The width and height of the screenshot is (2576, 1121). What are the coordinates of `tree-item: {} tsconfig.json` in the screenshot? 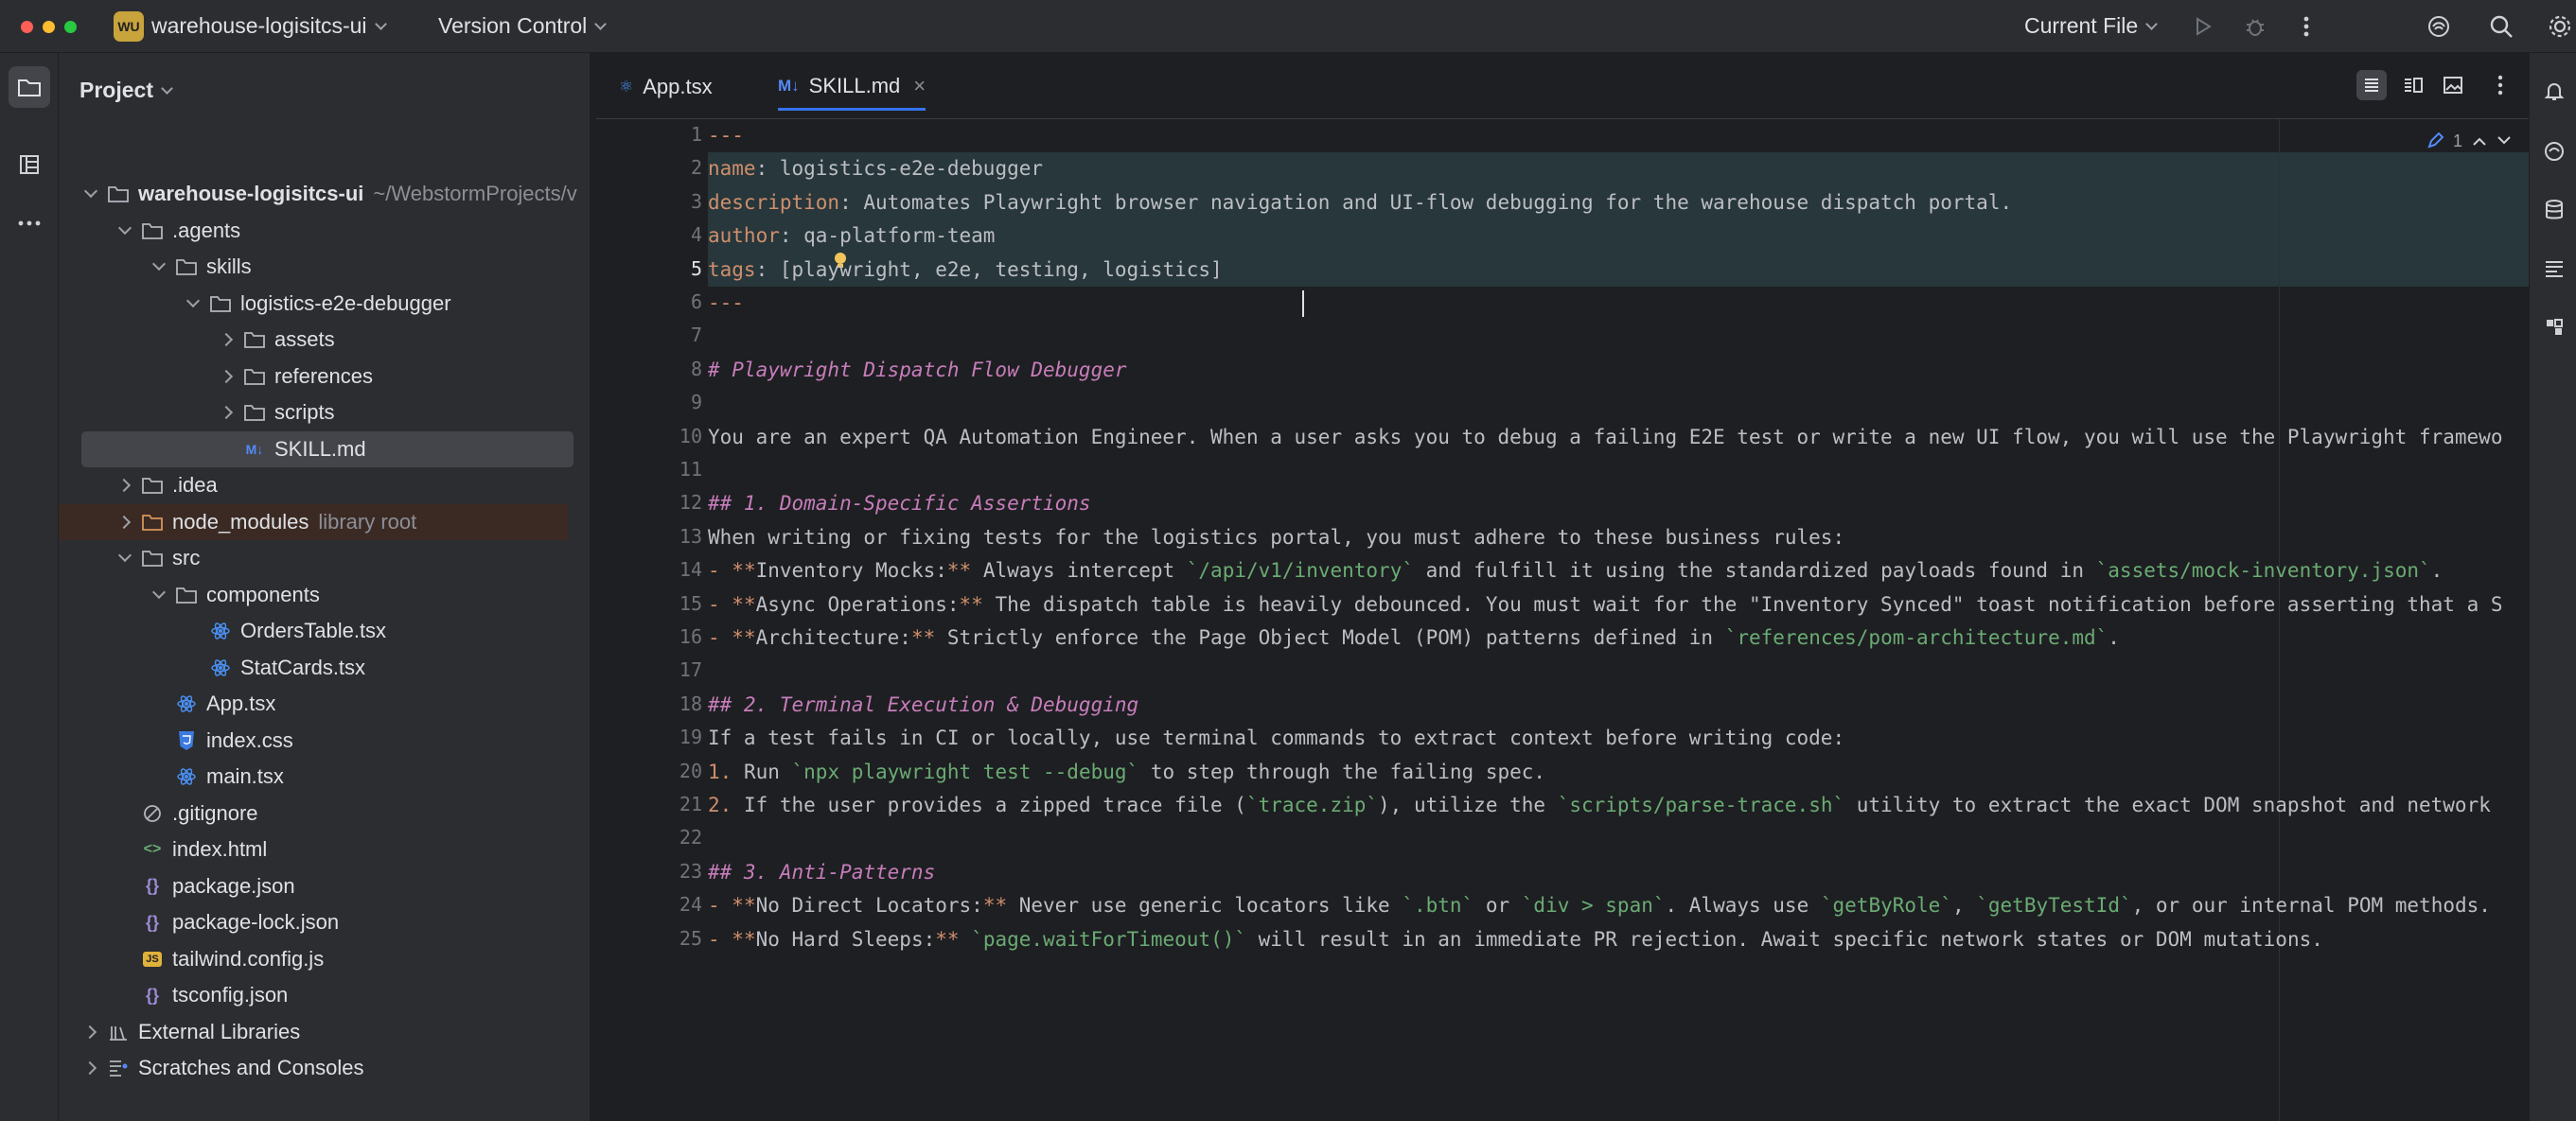 It's located at (327, 995).